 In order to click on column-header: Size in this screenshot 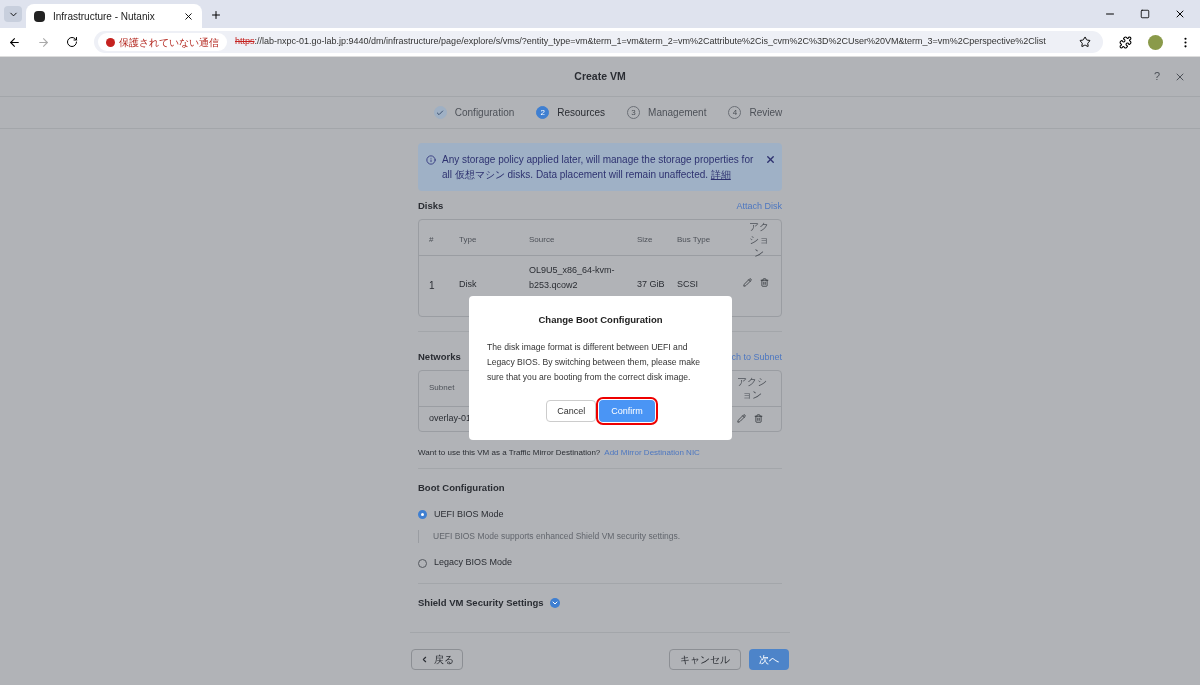, I will do `click(645, 239)`.